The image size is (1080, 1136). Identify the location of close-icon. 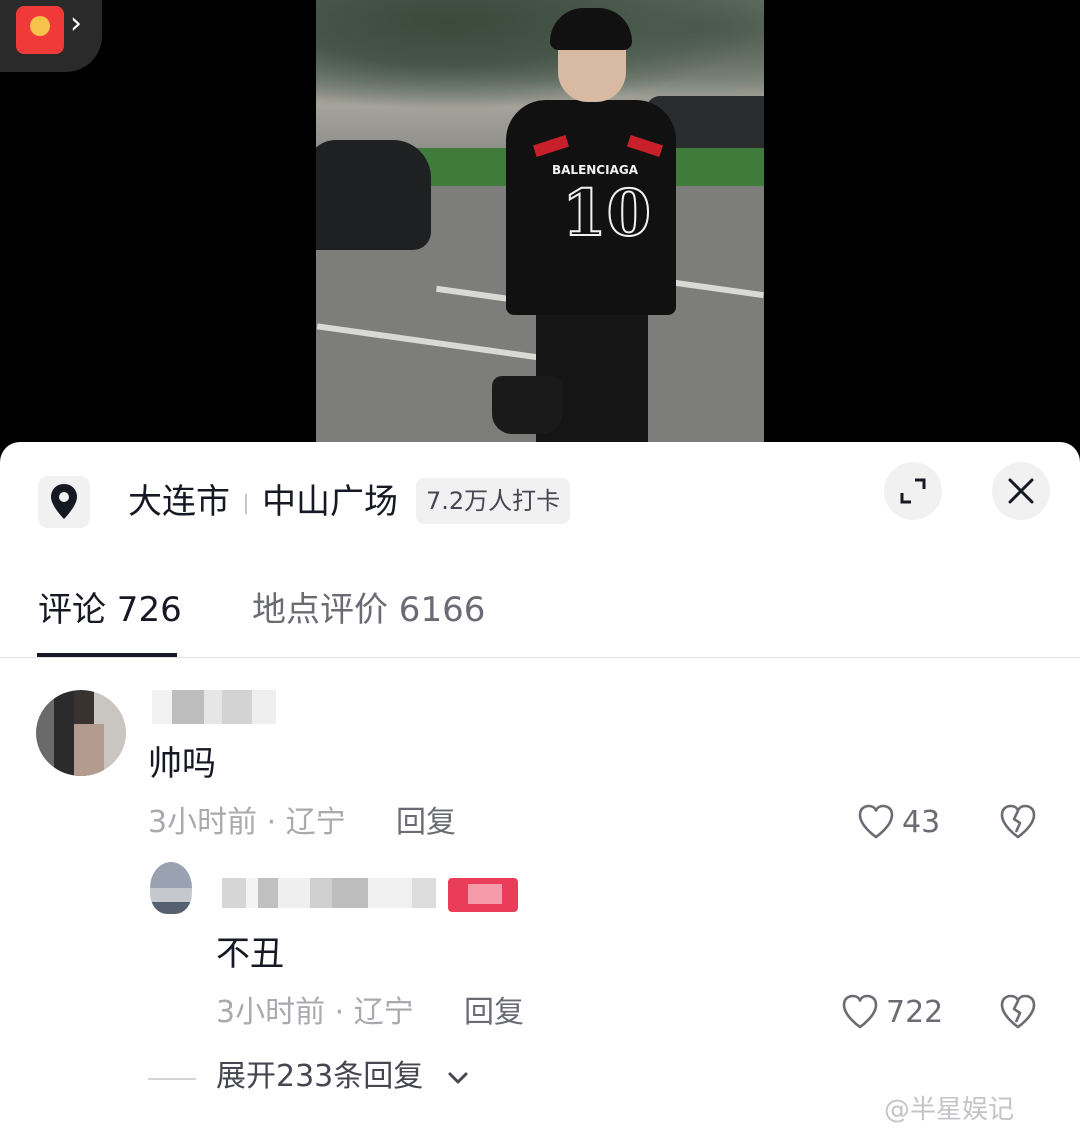
(1021, 491).